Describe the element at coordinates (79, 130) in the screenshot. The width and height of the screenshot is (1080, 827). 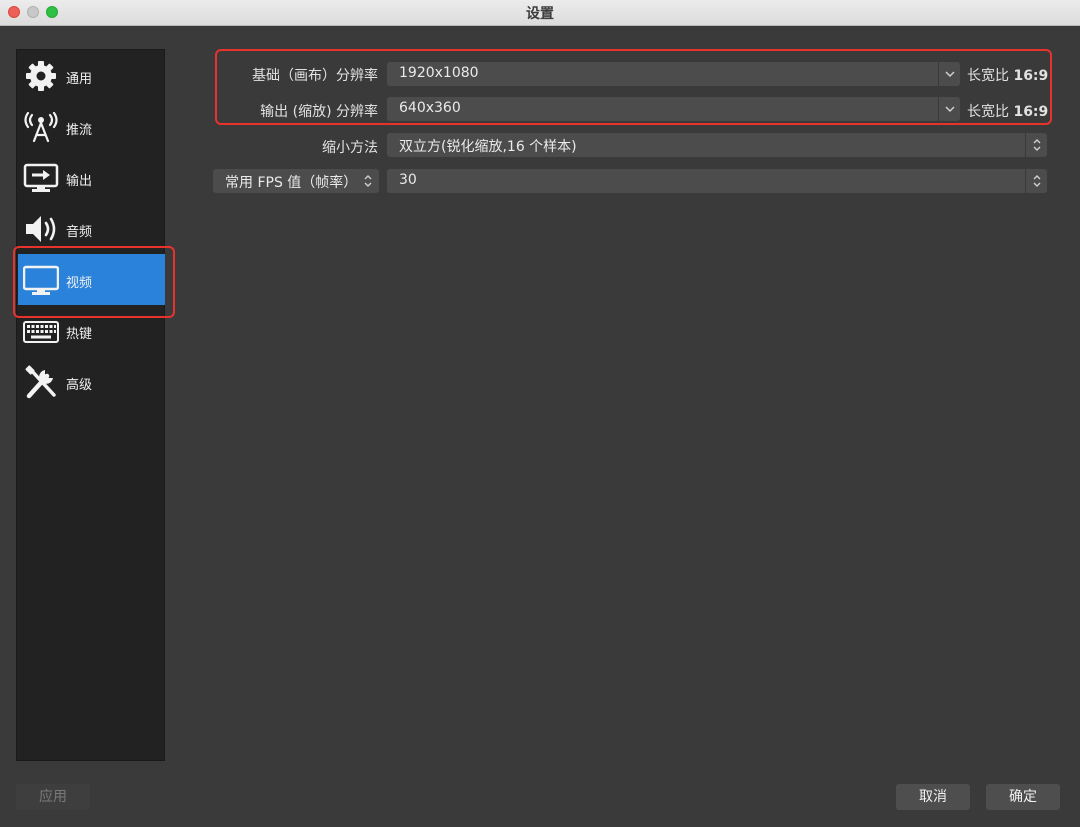
I see `sidebar-item-label: 推流` at that location.